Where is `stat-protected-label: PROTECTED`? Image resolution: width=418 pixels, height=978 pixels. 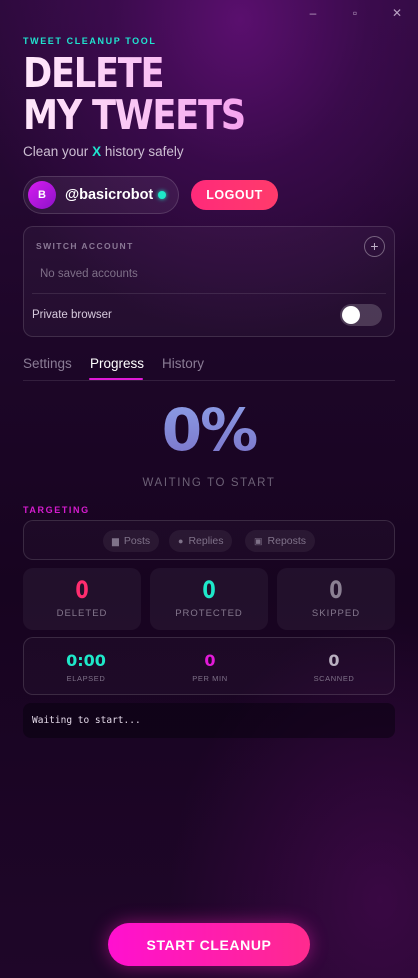 stat-protected-label: PROTECTED is located at coordinates (209, 613).